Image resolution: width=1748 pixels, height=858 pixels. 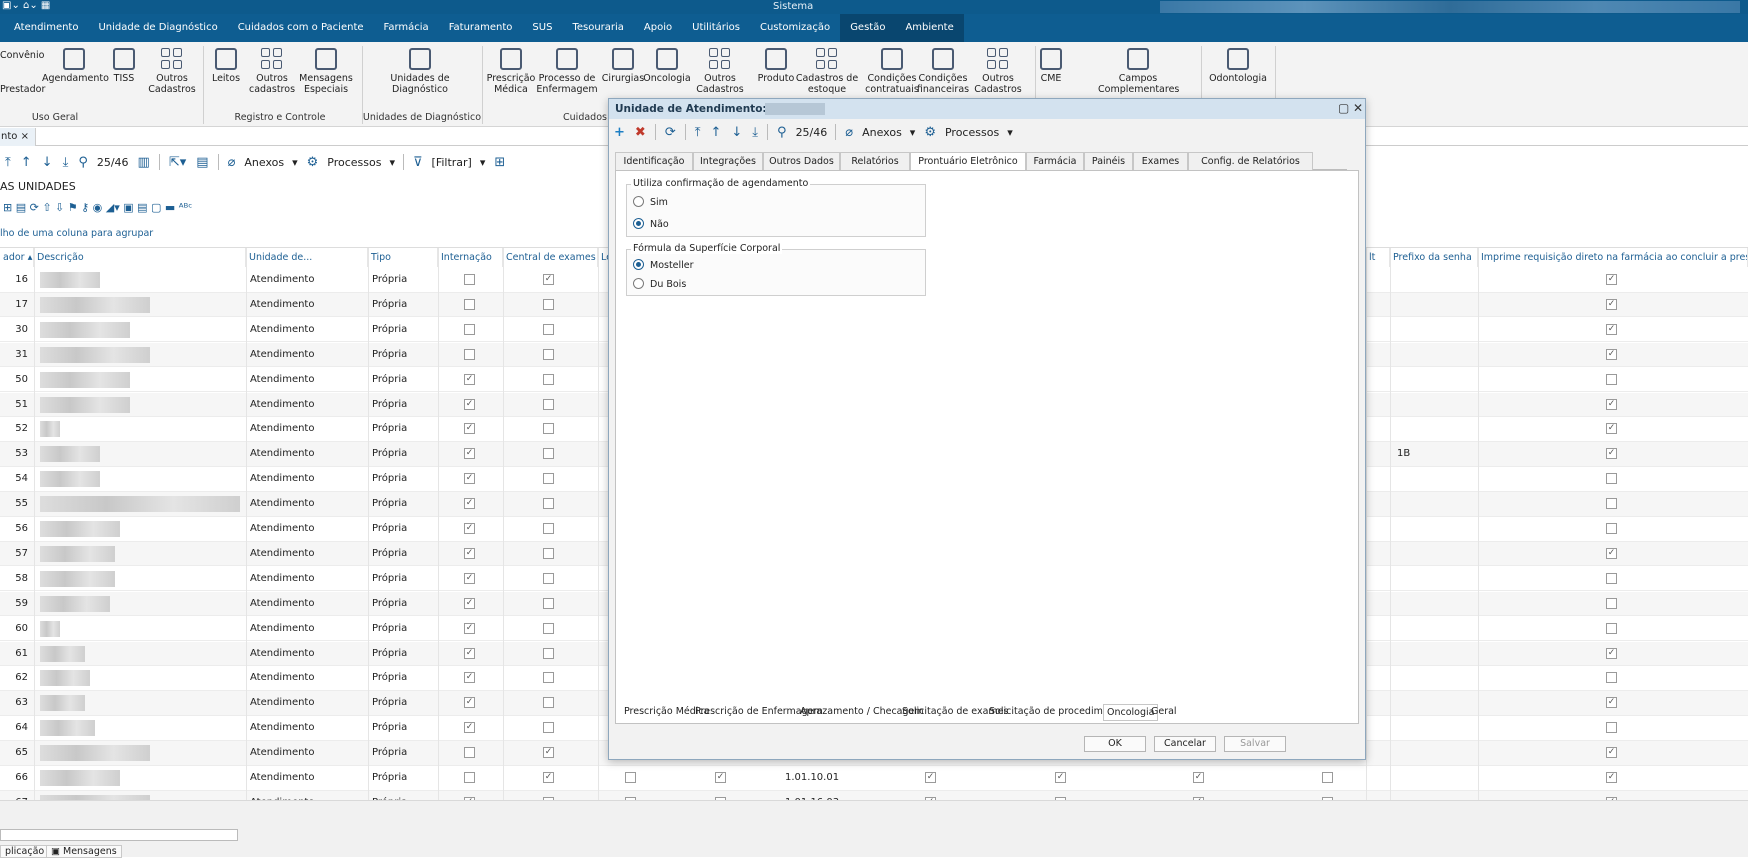 What do you see at coordinates (619, 132) in the screenshot?
I see `add-icon: +` at bounding box center [619, 132].